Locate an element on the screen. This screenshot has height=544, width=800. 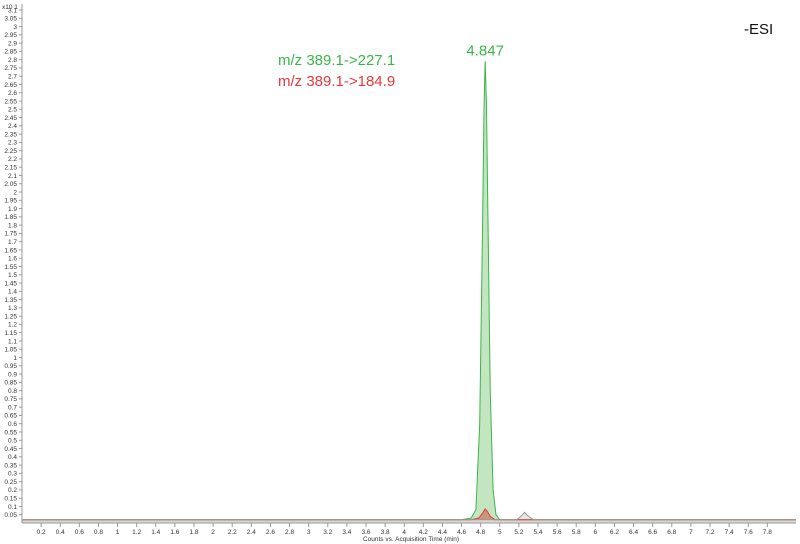
ionization-mode-label: -ESI is located at coordinates (758, 29).